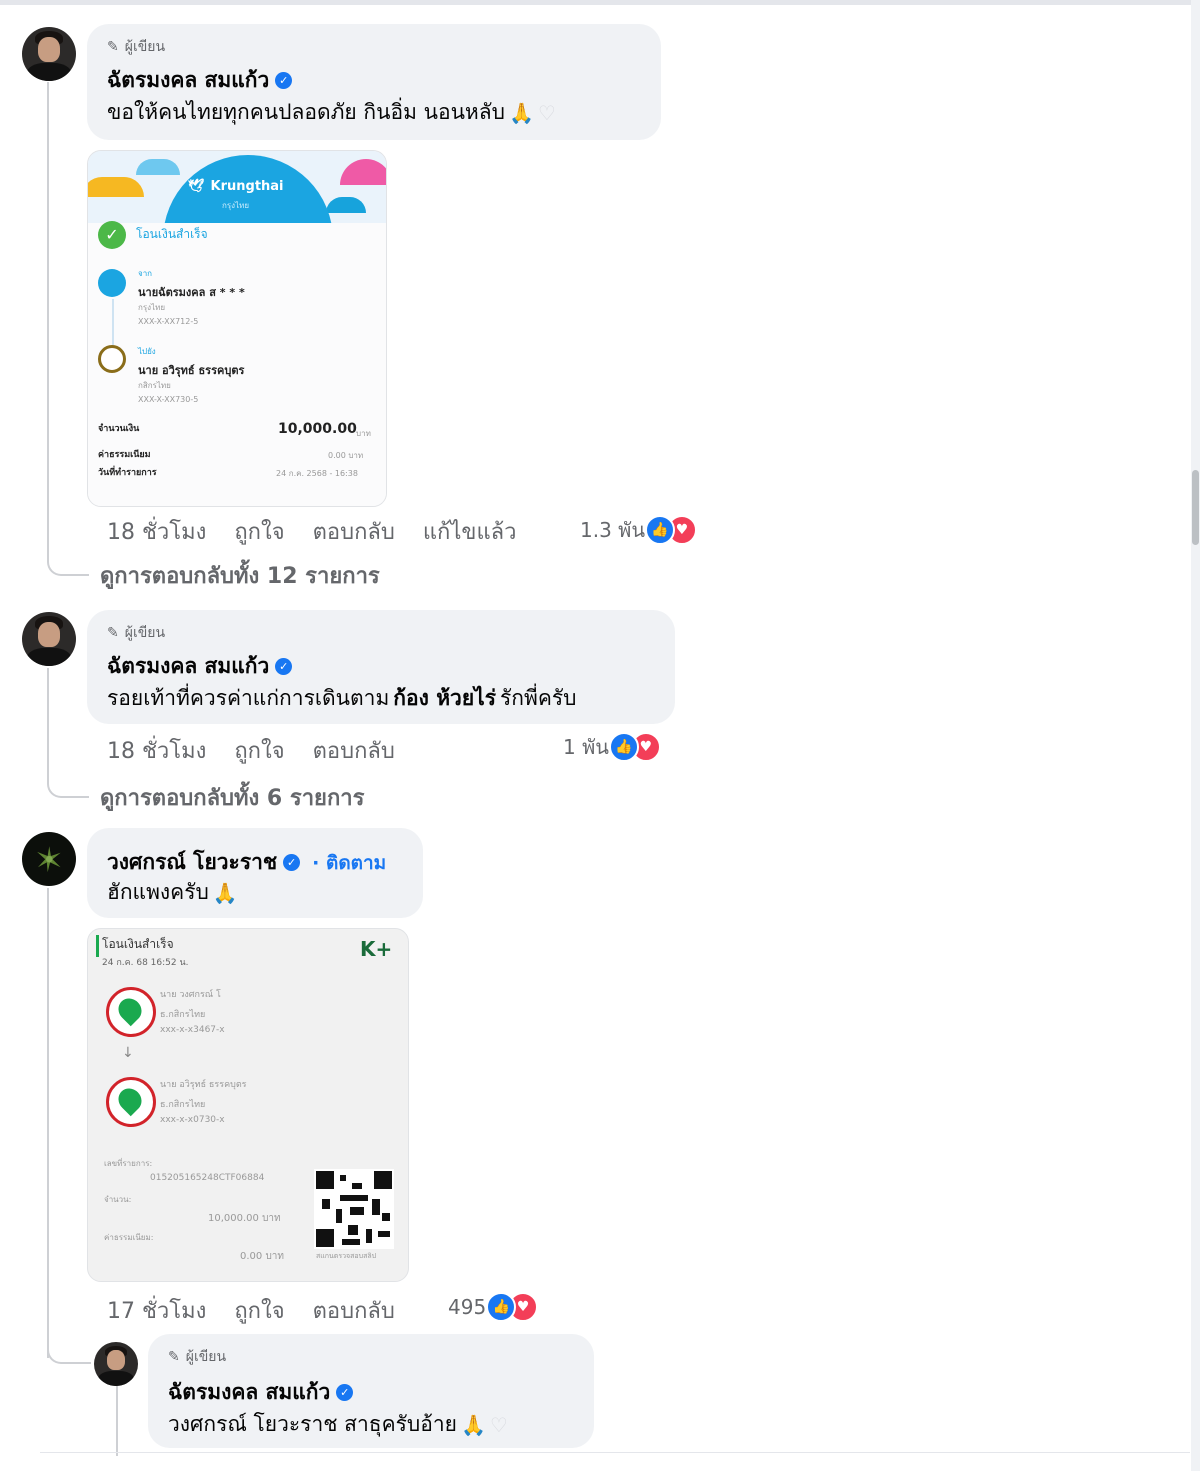 The image size is (1200, 1471). What do you see at coordinates (236, 186) in the screenshot?
I see `krungthai-logo: 🕊 Krungthai` at bounding box center [236, 186].